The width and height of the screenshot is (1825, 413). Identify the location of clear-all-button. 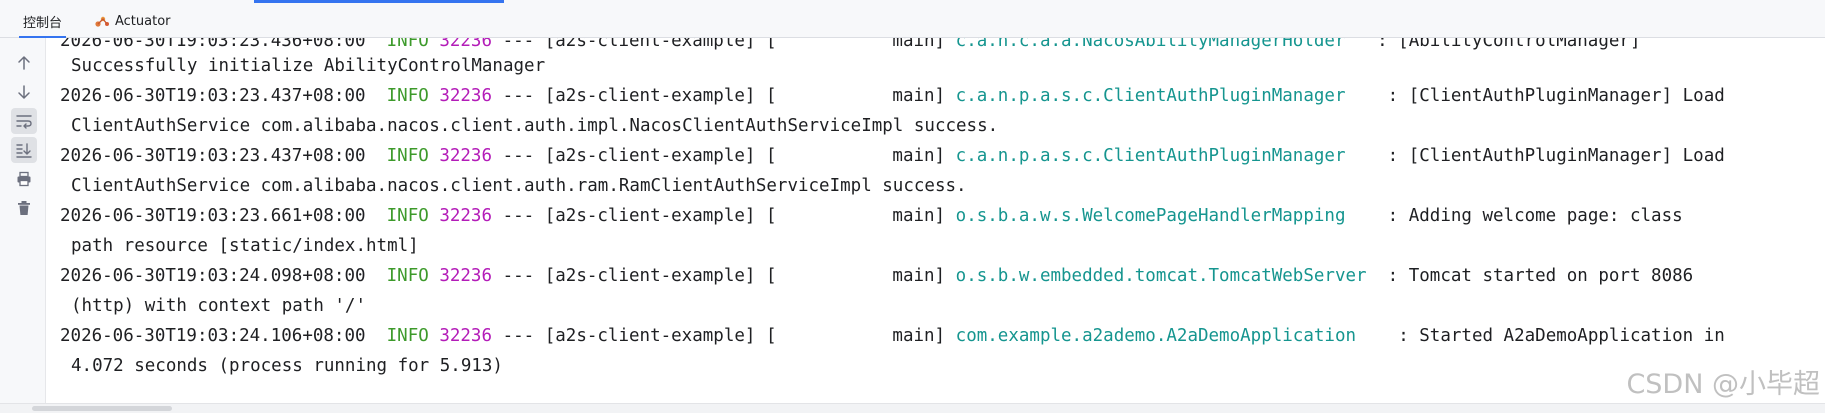
(24, 208).